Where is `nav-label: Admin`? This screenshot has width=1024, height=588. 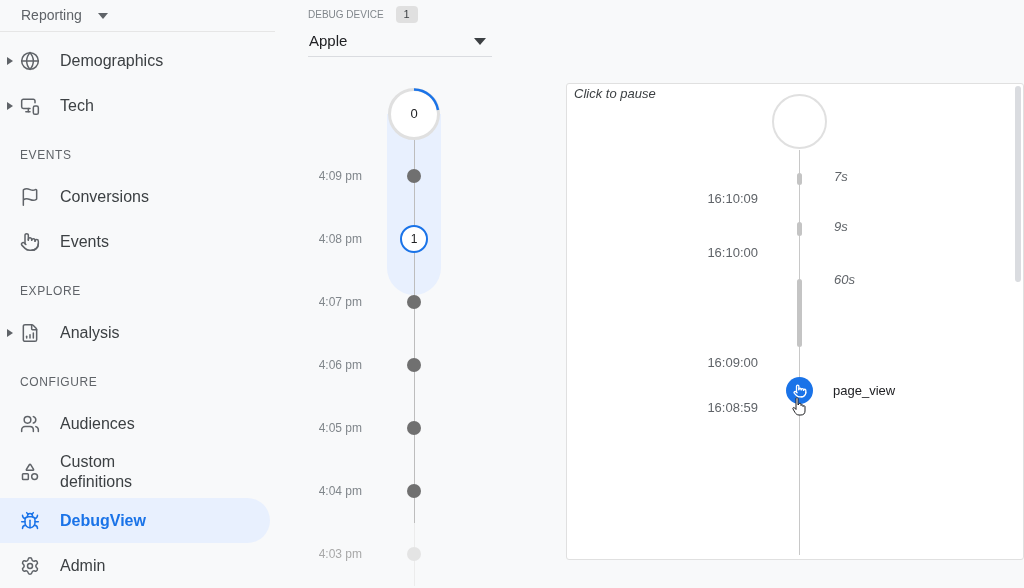 nav-label: Admin is located at coordinates (83, 565).